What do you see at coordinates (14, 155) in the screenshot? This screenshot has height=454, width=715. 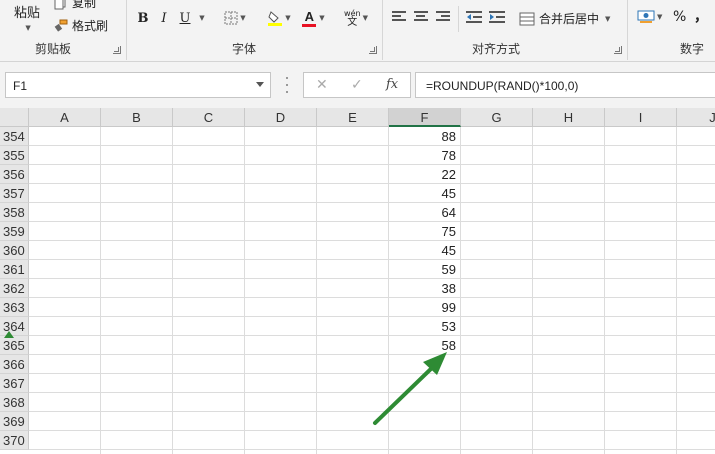 I see `row-header: 355` at bounding box center [14, 155].